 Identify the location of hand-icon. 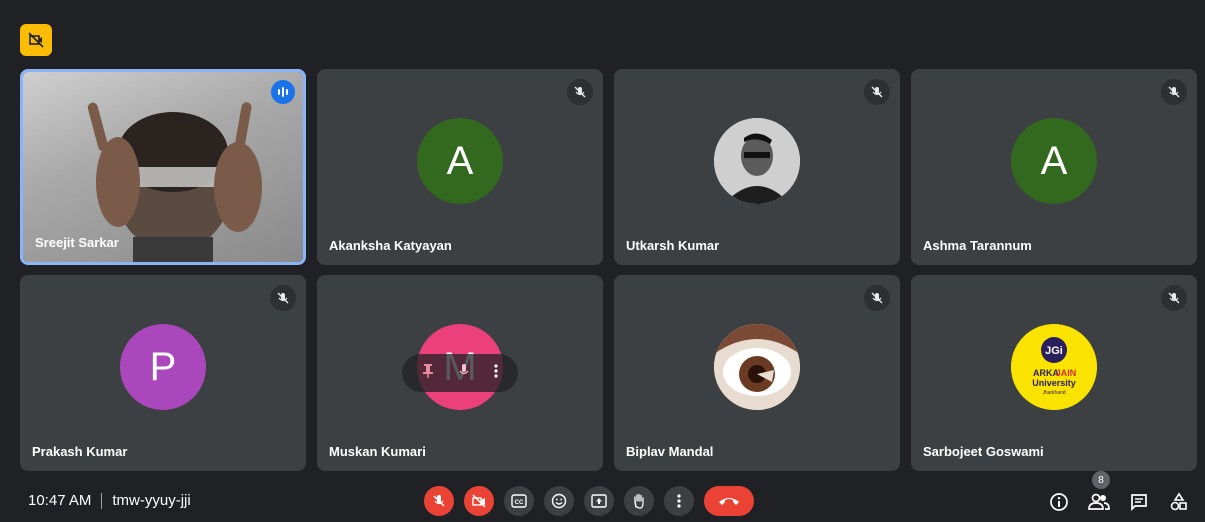
(639, 501).